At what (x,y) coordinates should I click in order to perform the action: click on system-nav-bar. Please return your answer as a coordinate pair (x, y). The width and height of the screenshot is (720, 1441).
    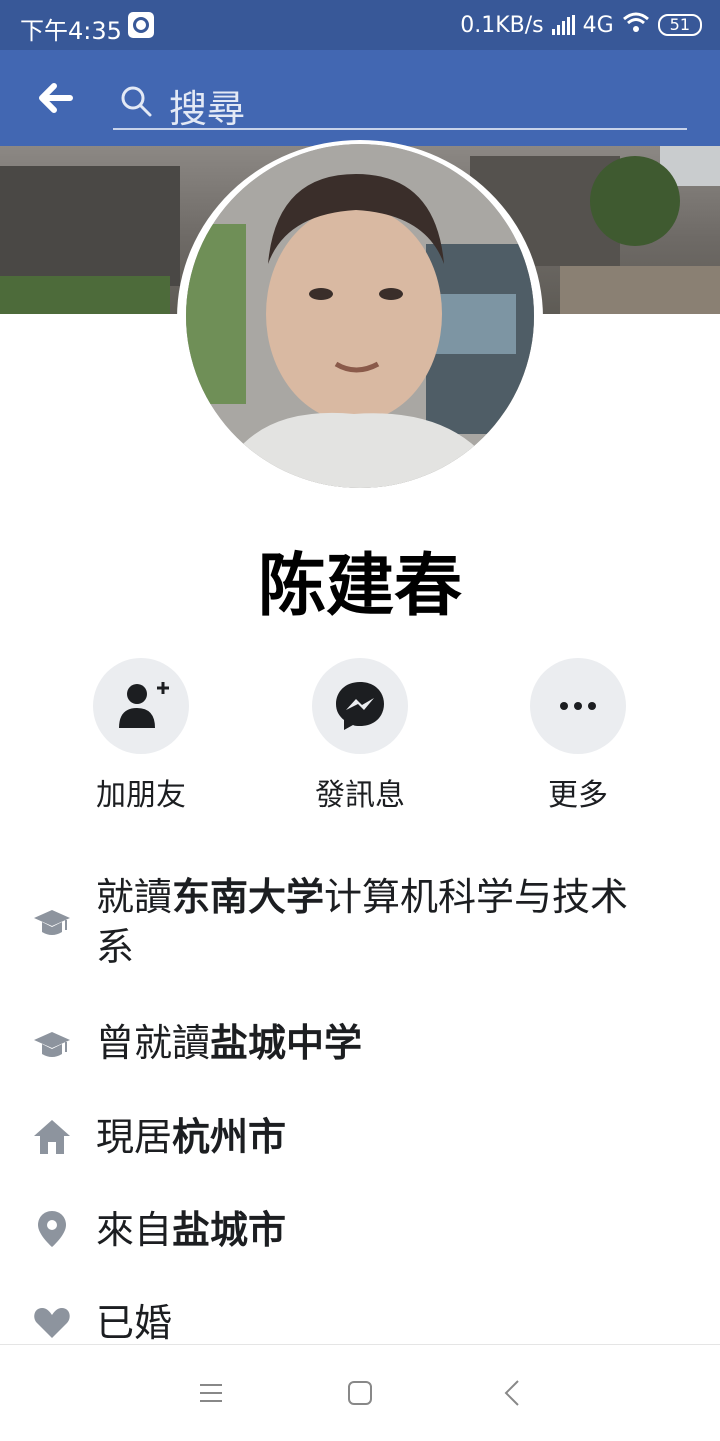
    Looking at the image, I should click on (360, 1392).